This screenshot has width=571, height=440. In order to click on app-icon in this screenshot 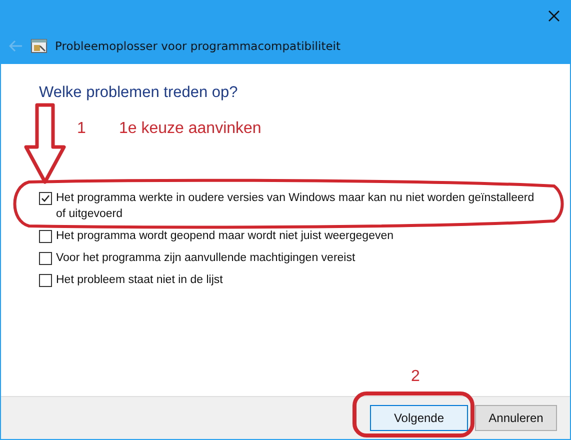, I will do `click(39, 46)`.